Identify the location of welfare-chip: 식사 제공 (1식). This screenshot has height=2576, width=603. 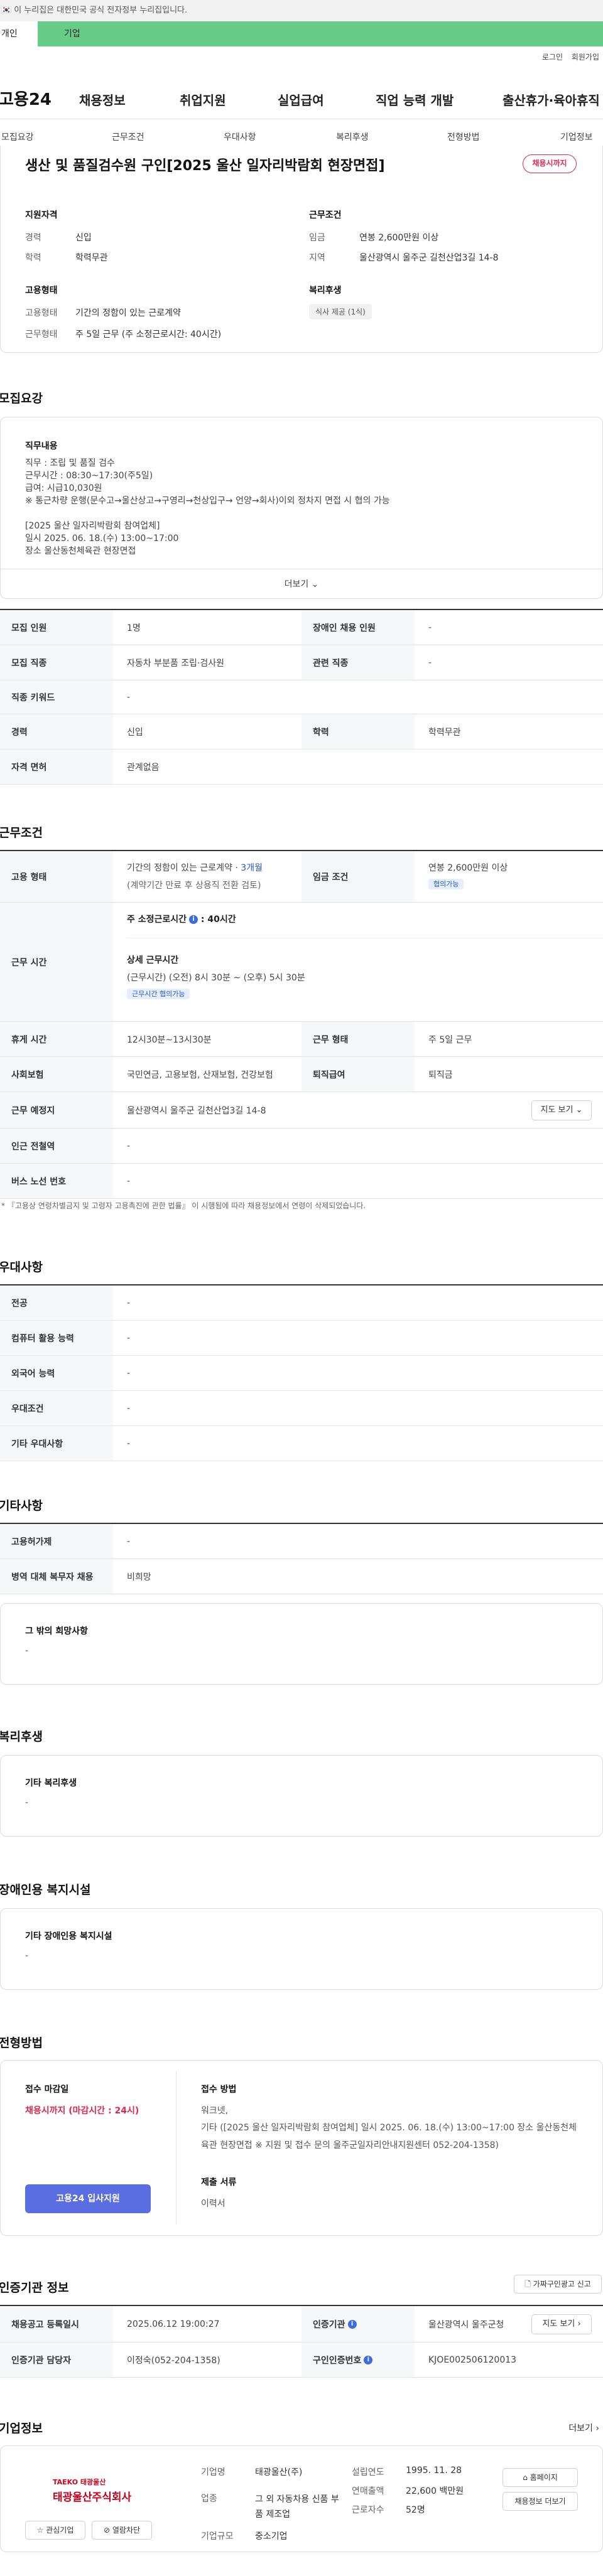
(341, 311).